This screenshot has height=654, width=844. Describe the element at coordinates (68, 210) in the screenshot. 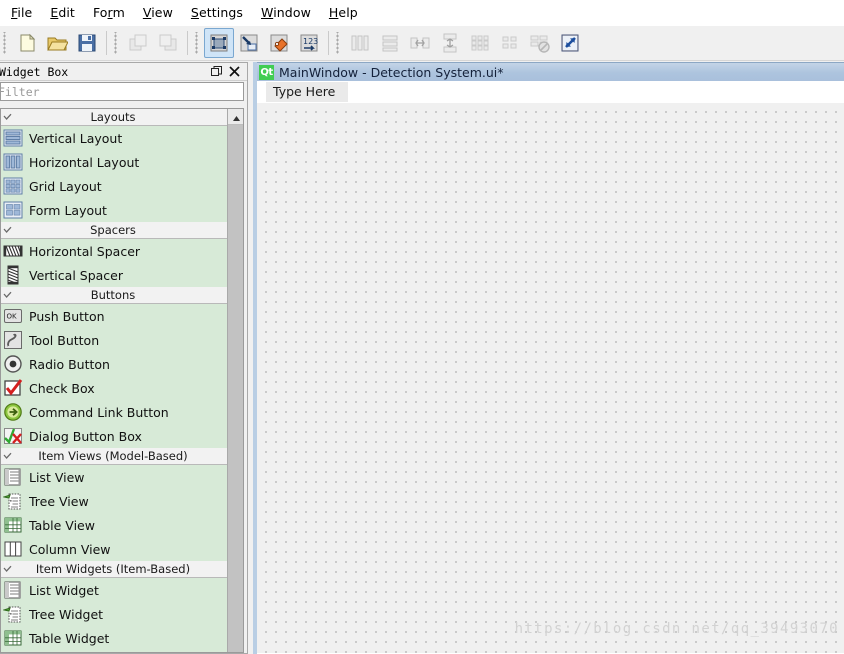

I see `widget-item-label: Form Layout` at that location.